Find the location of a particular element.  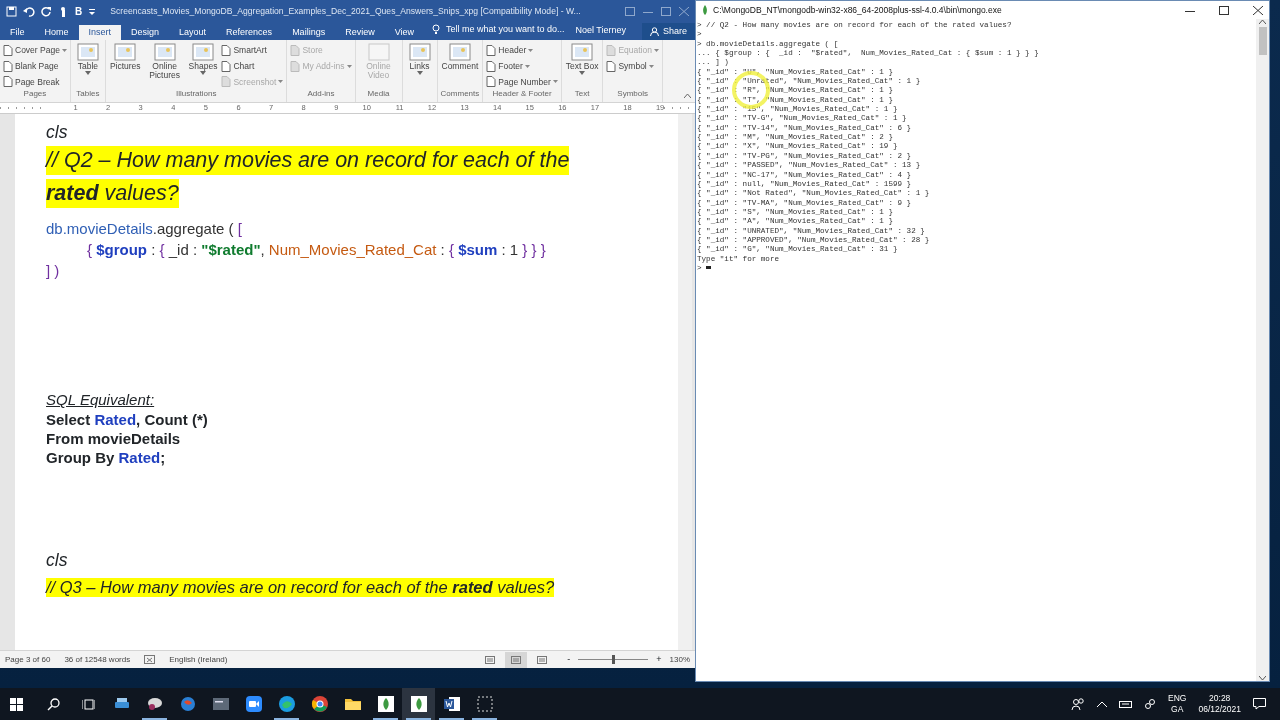

ribbon-button: Cover Page is located at coordinates (35, 50).